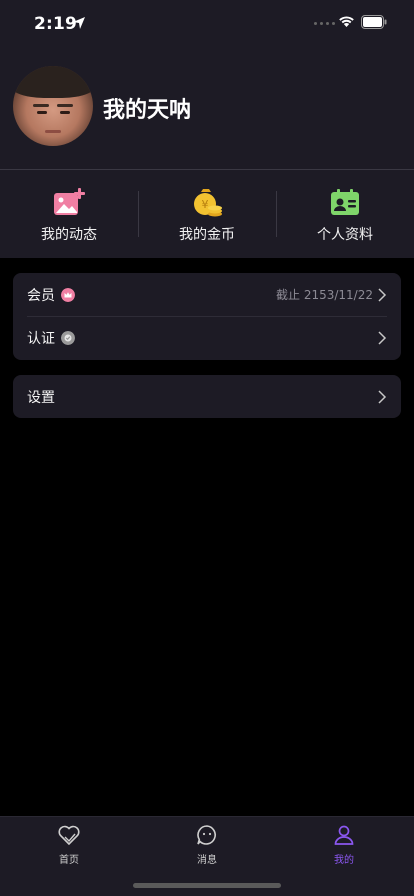 Image resolution: width=414 pixels, height=896 pixels. What do you see at coordinates (207, 24) in the screenshot?
I see `status-bar: 2:19` at bounding box center [207, 24].